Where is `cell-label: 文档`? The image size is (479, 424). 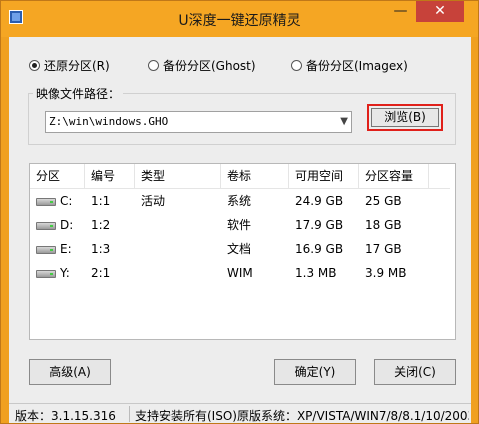 cell-label: 文档 is located at coordinates (239, 249).